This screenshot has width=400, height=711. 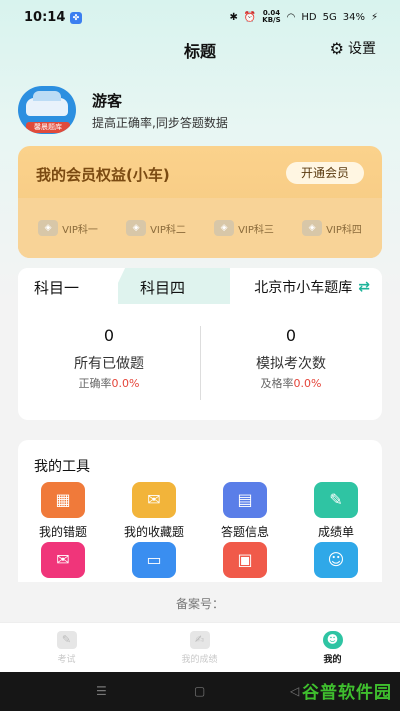 What do you see at coordinates (198, 111) in the screenshot?
I see `user-profile: 馨晨题库 游客 提高正确率,同步答题数据` at bounding box center [198, 111].